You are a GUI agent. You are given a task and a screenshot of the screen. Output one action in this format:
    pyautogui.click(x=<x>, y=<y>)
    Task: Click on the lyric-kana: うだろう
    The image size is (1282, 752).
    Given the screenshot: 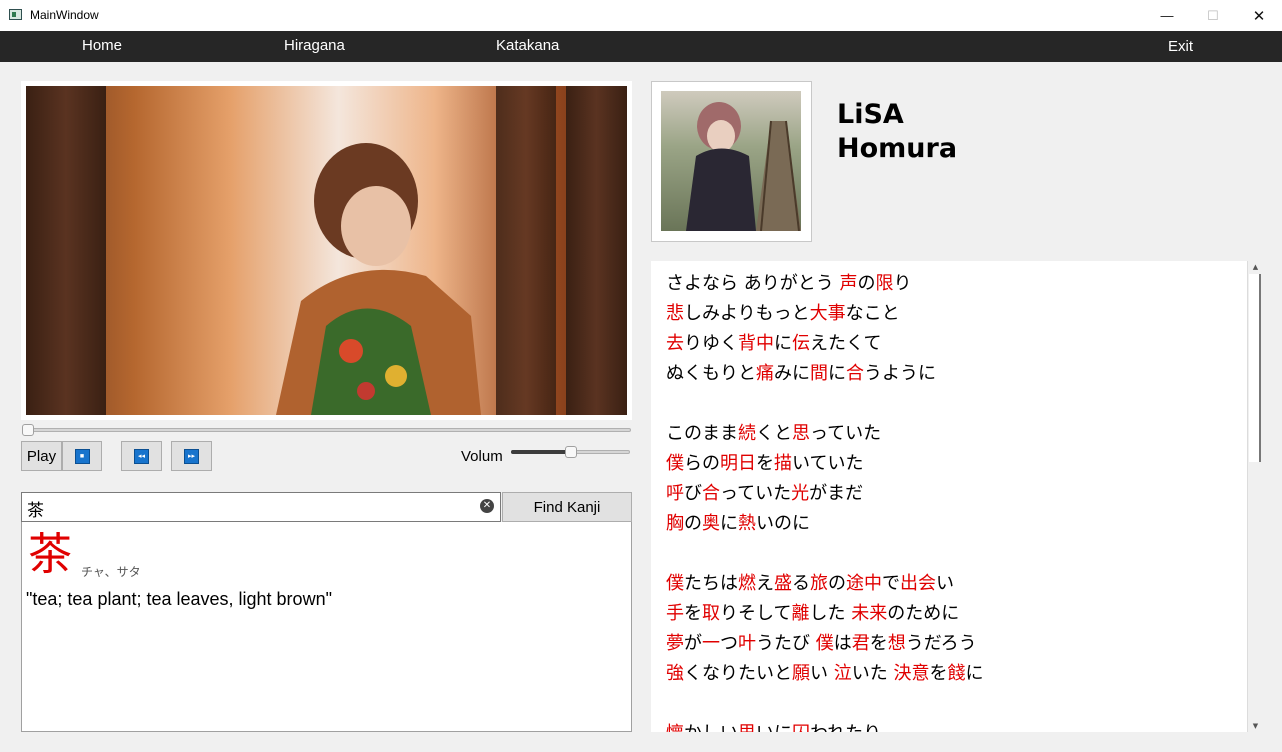 What is the action you would take?
    pyautogui.click(x=941, y=643)
    